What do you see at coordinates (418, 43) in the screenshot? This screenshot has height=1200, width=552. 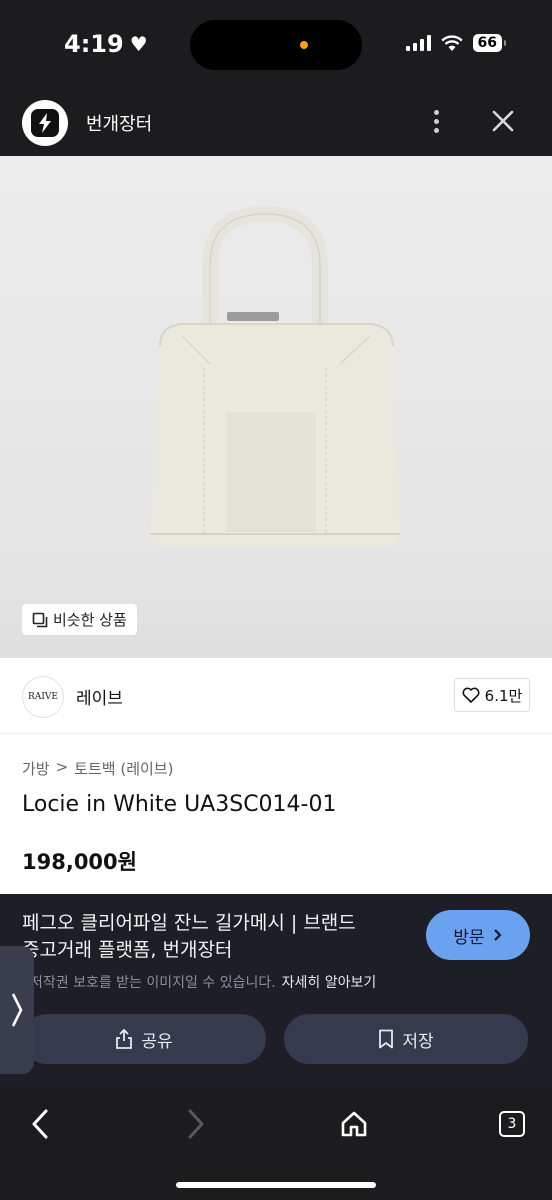 I see `cellular-signal-icon` at bounding box center [418, 43].